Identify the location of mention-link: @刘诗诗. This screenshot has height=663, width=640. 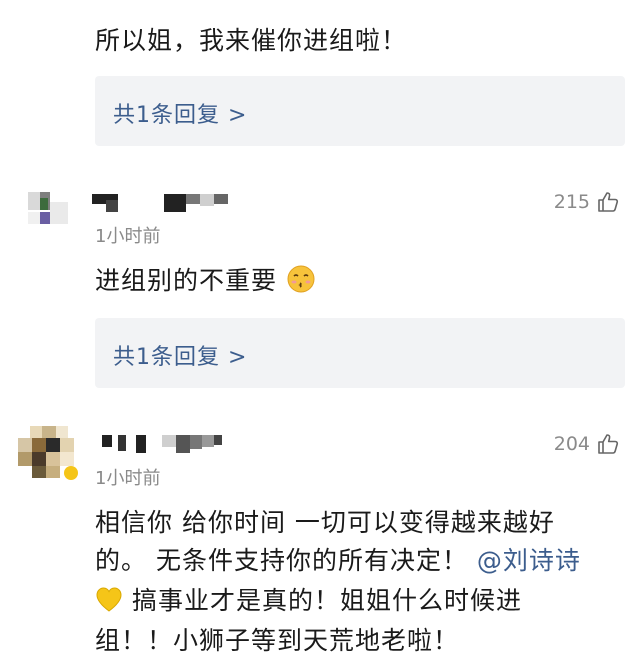
(529, 560).